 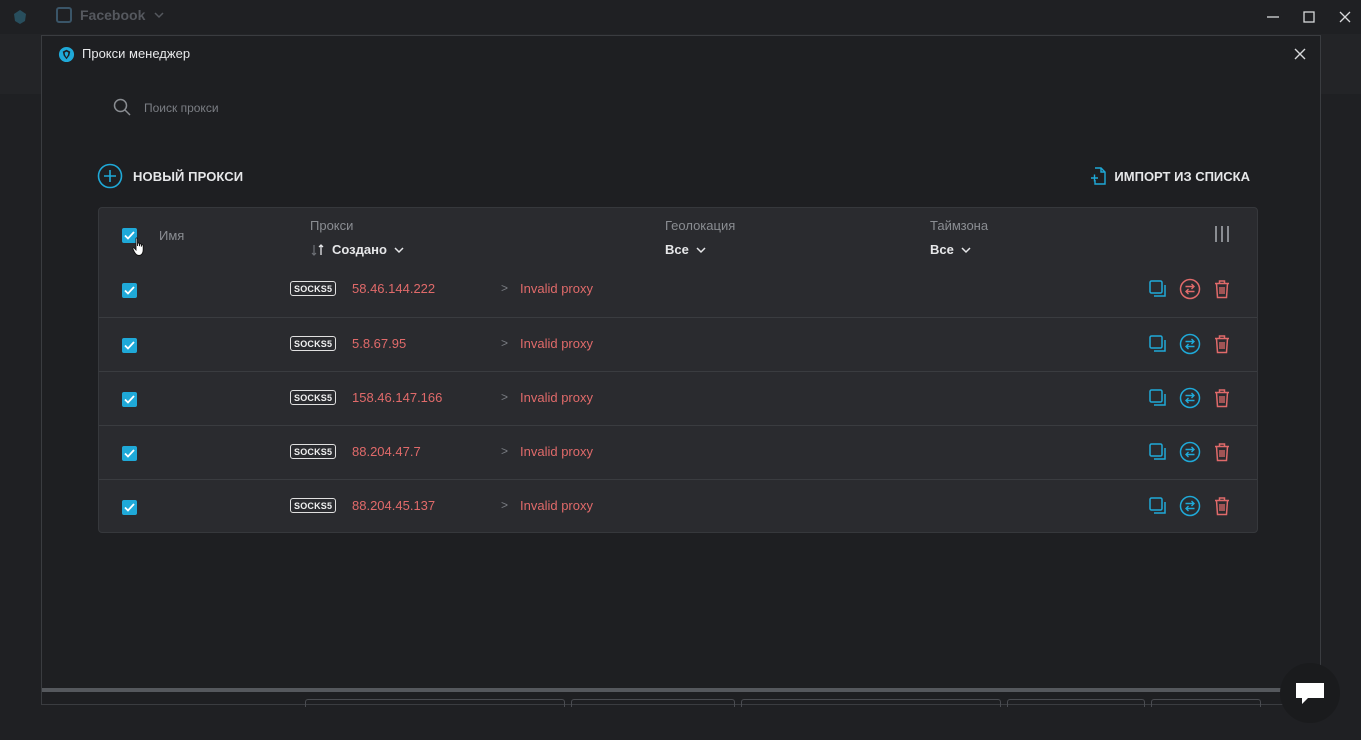 I want to click on plus-circle-icon, so click(x=110, y=176).